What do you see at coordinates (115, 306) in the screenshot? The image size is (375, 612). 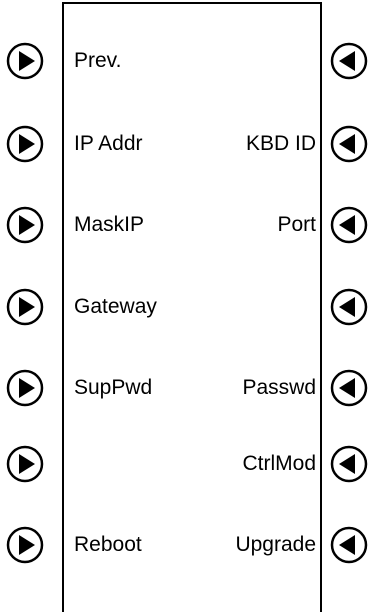 I see `softkey-label-gateway: Gateway` at bounding box center [115, 306].